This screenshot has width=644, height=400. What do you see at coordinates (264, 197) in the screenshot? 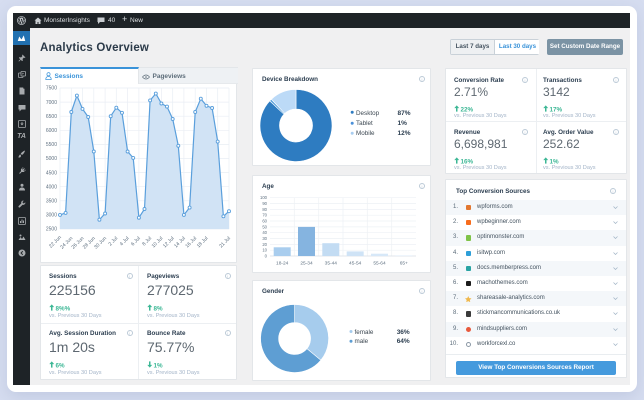
I see `svg-text: 100` at bounding box center [264, 197].